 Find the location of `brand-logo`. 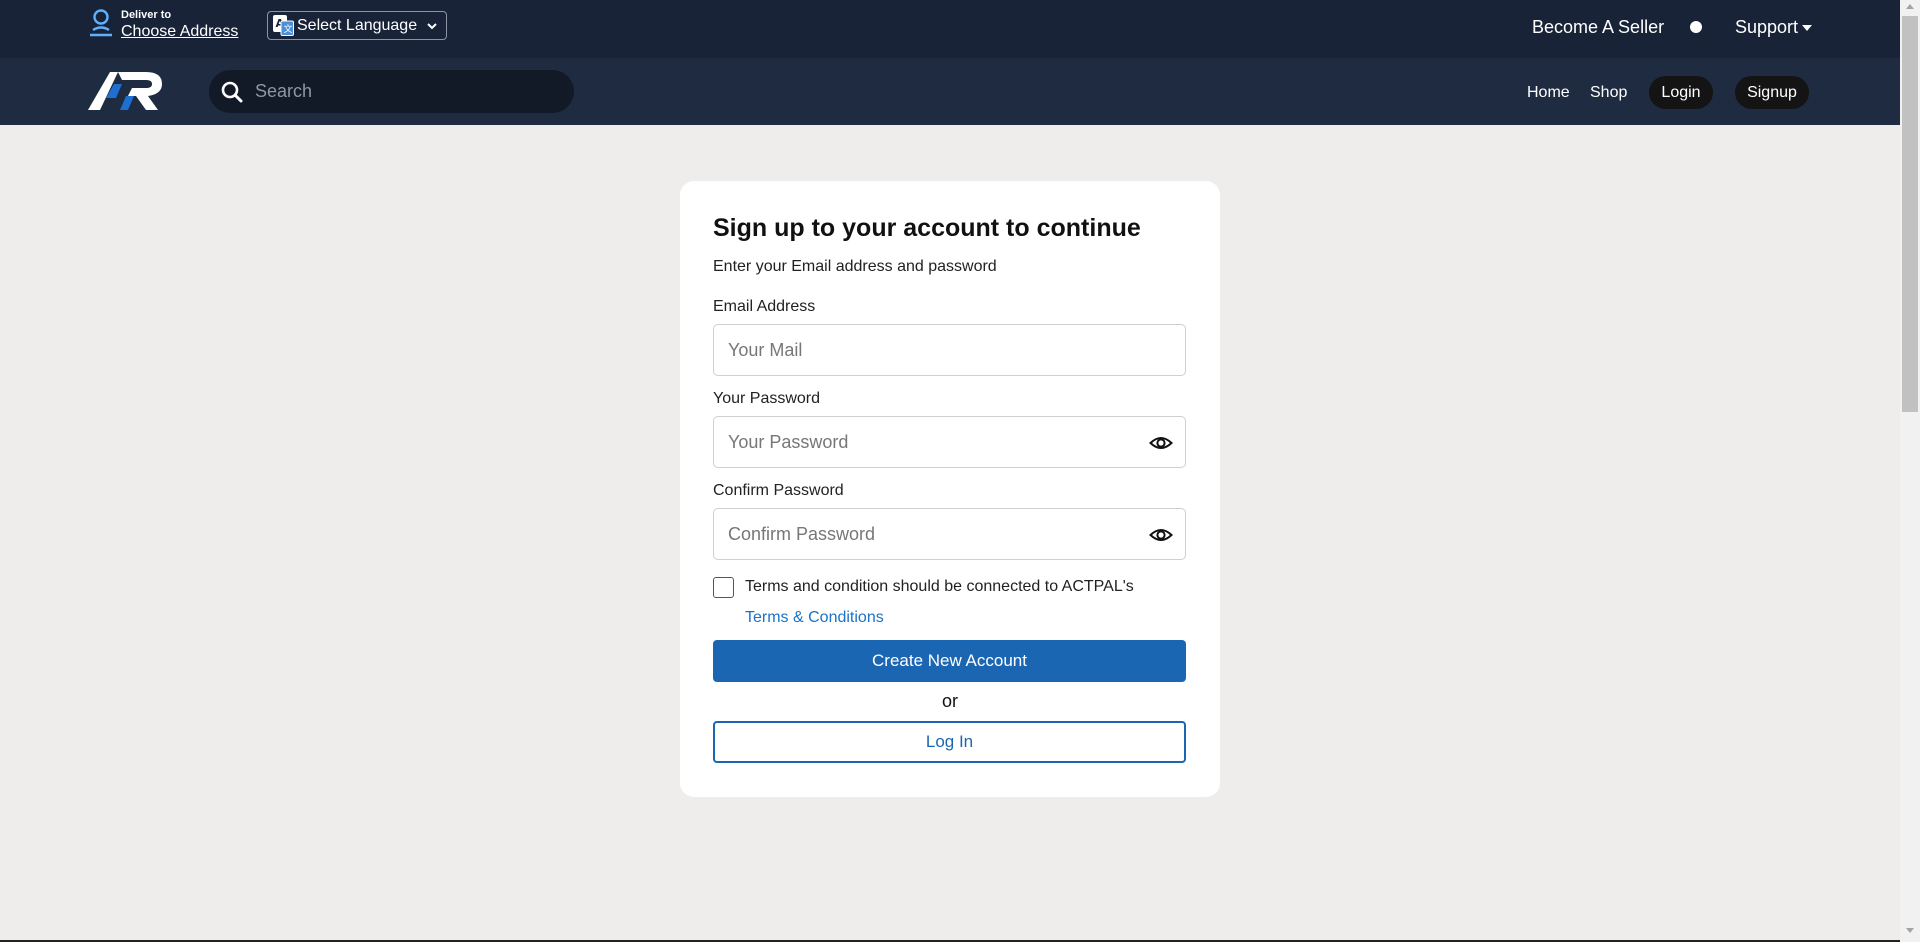

brand-logo is located at coordinates (126, 91).